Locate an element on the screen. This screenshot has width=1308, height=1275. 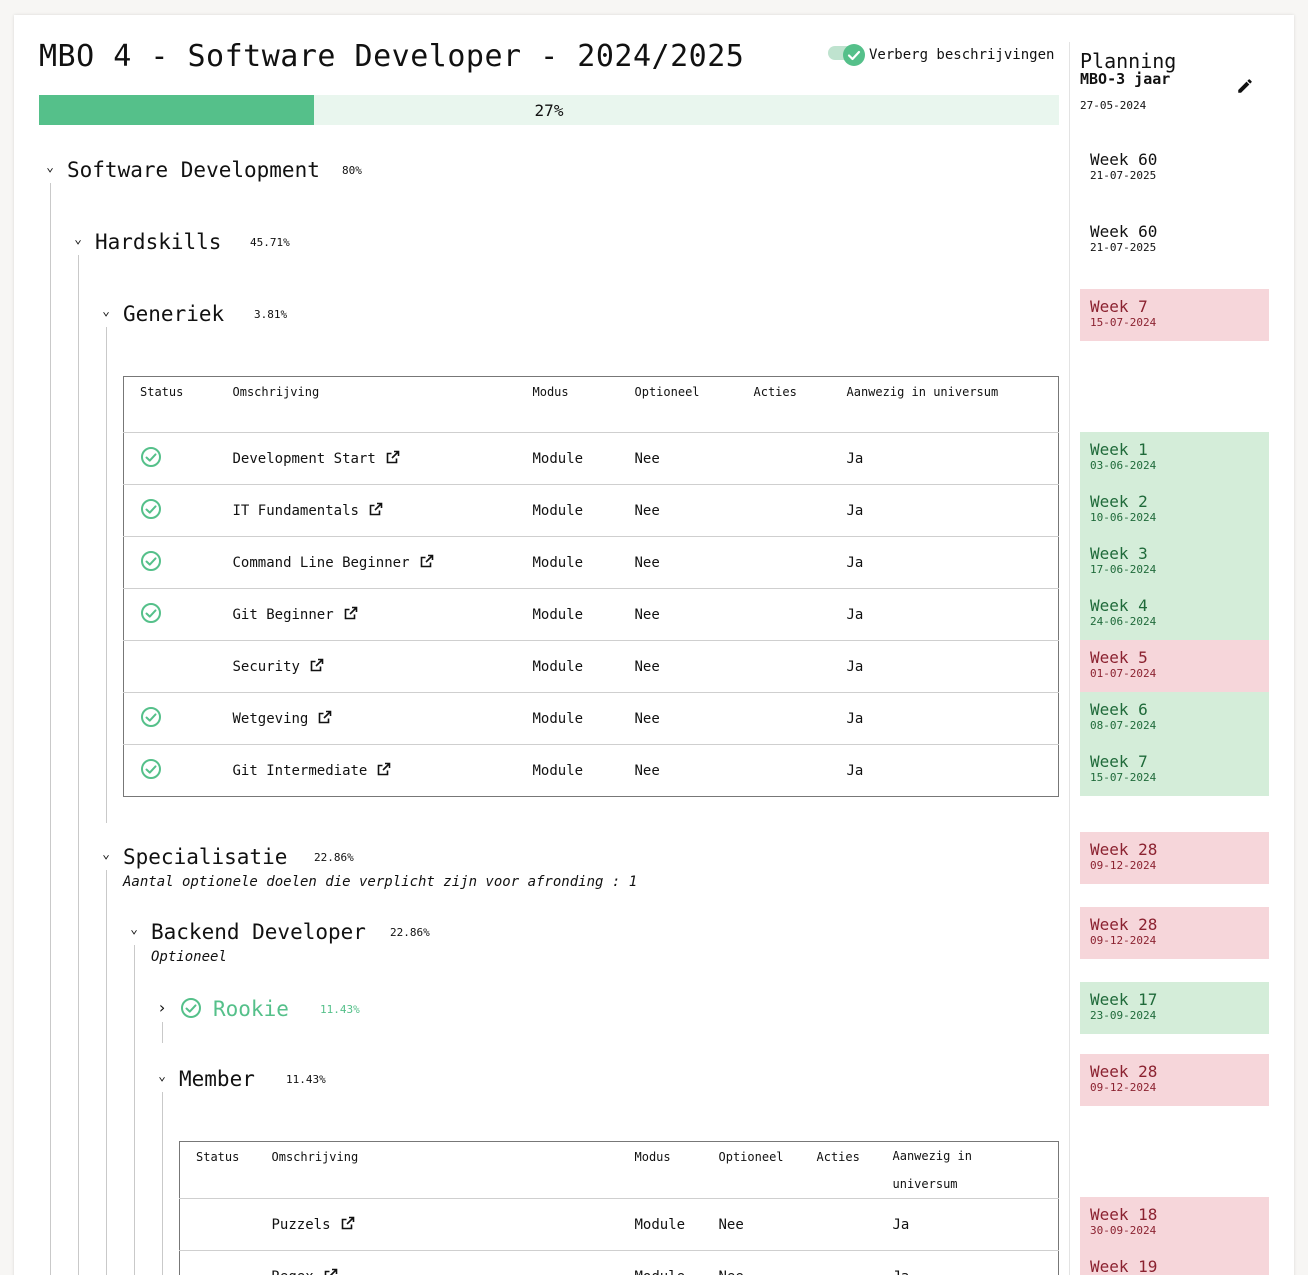
week-label: Week 18 is located at coordinates (1124, 1214).